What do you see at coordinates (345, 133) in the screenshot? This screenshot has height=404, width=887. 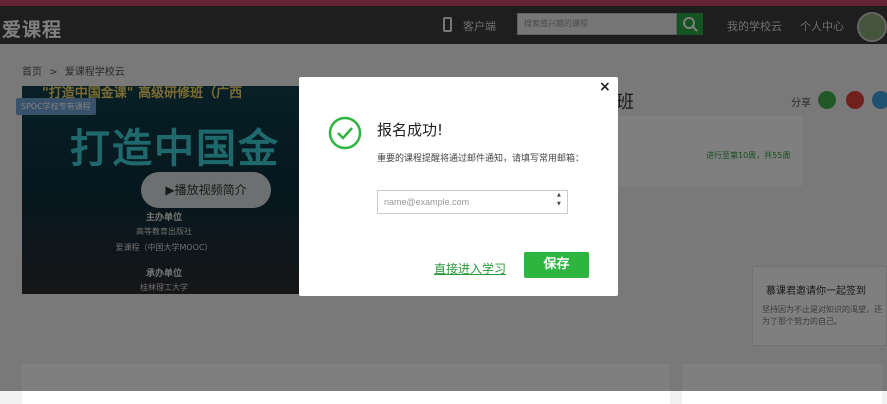 I see `success-check-icon` at bounding box center [345, 133].